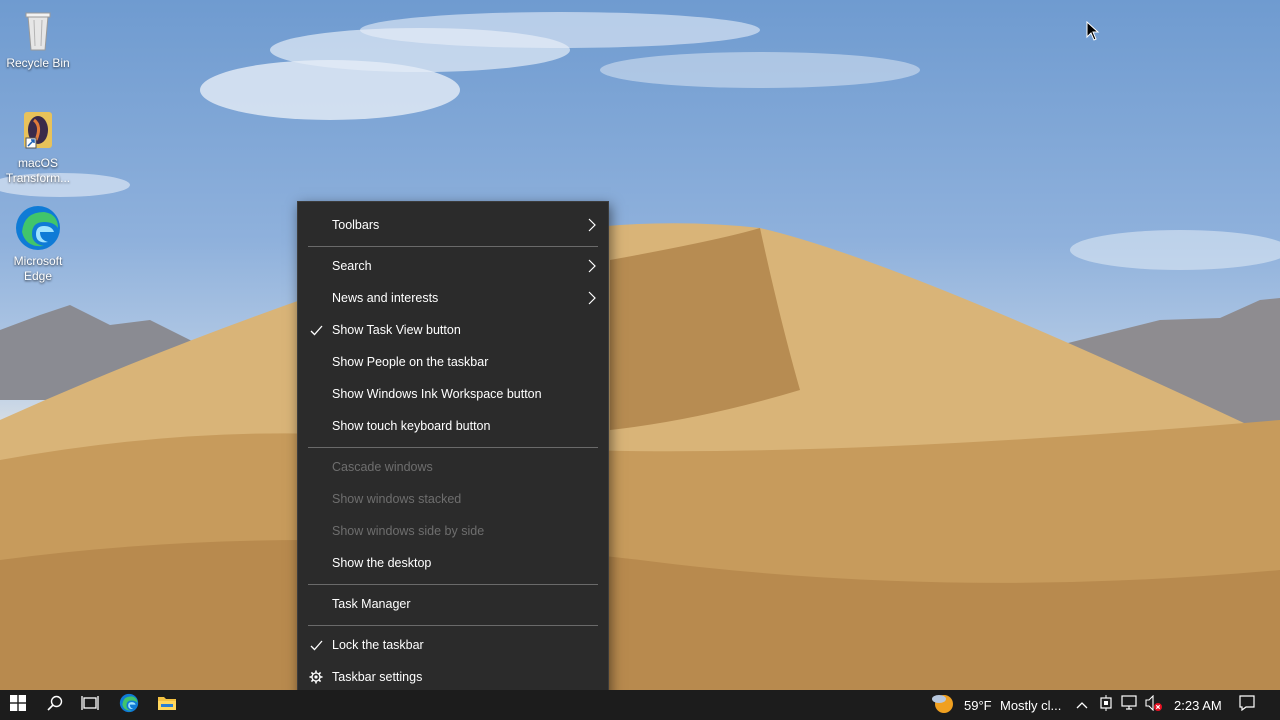 Image resolution: width=1280 pixels, height=720 pixels. I want to click on gear-icon, so click(316, 677).